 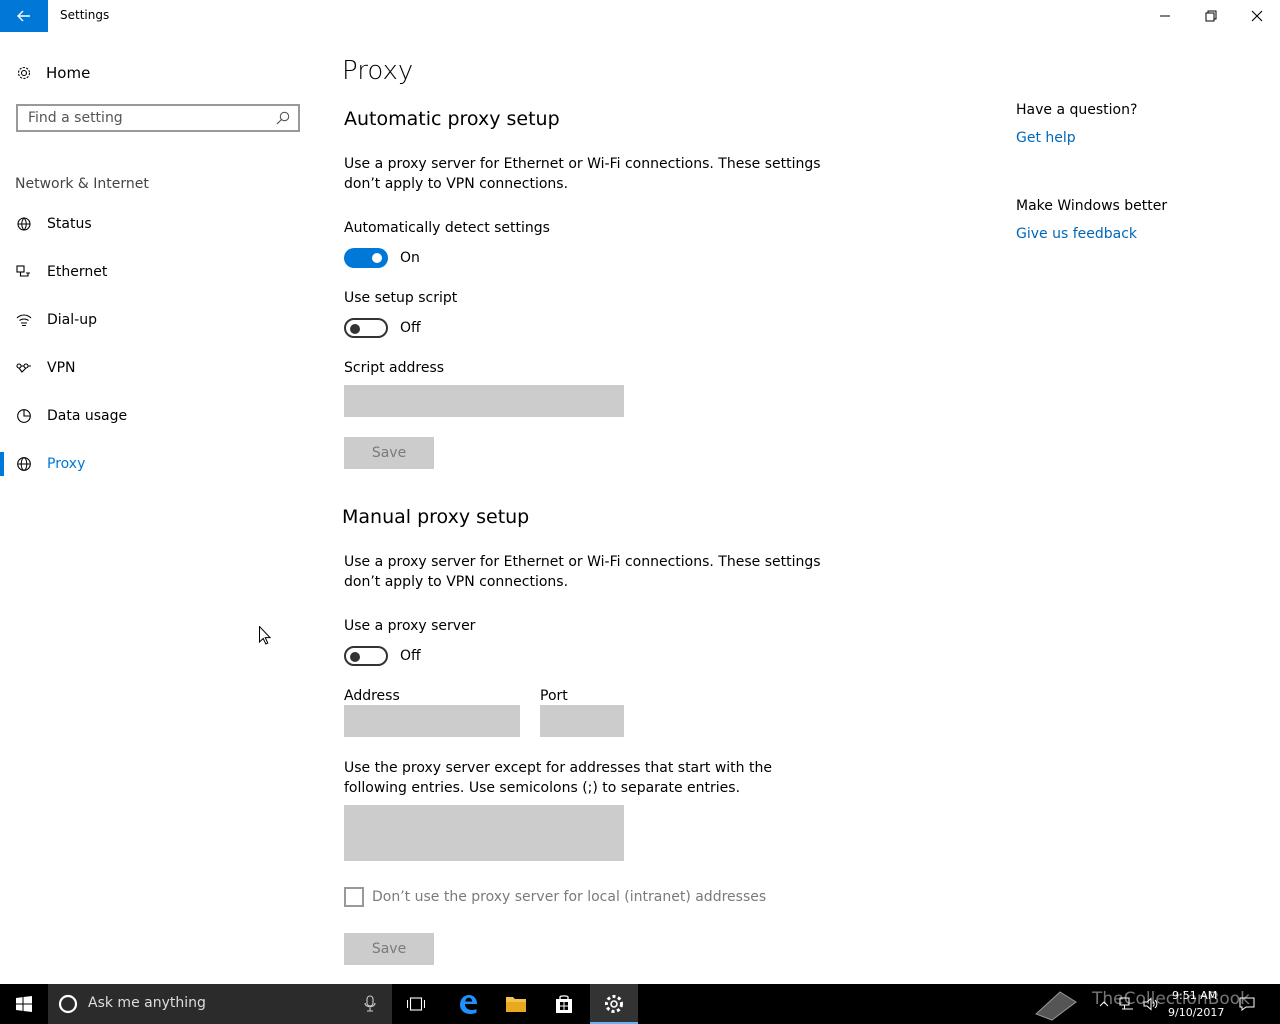 I want to click on file-explorer-button, so click(x=516, y=1004).